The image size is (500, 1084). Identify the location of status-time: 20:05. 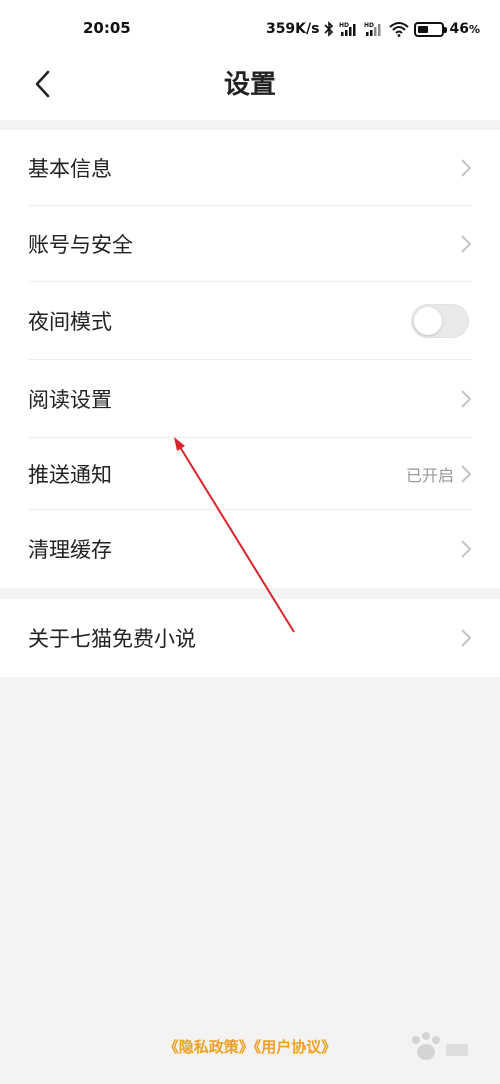
(107, 28).